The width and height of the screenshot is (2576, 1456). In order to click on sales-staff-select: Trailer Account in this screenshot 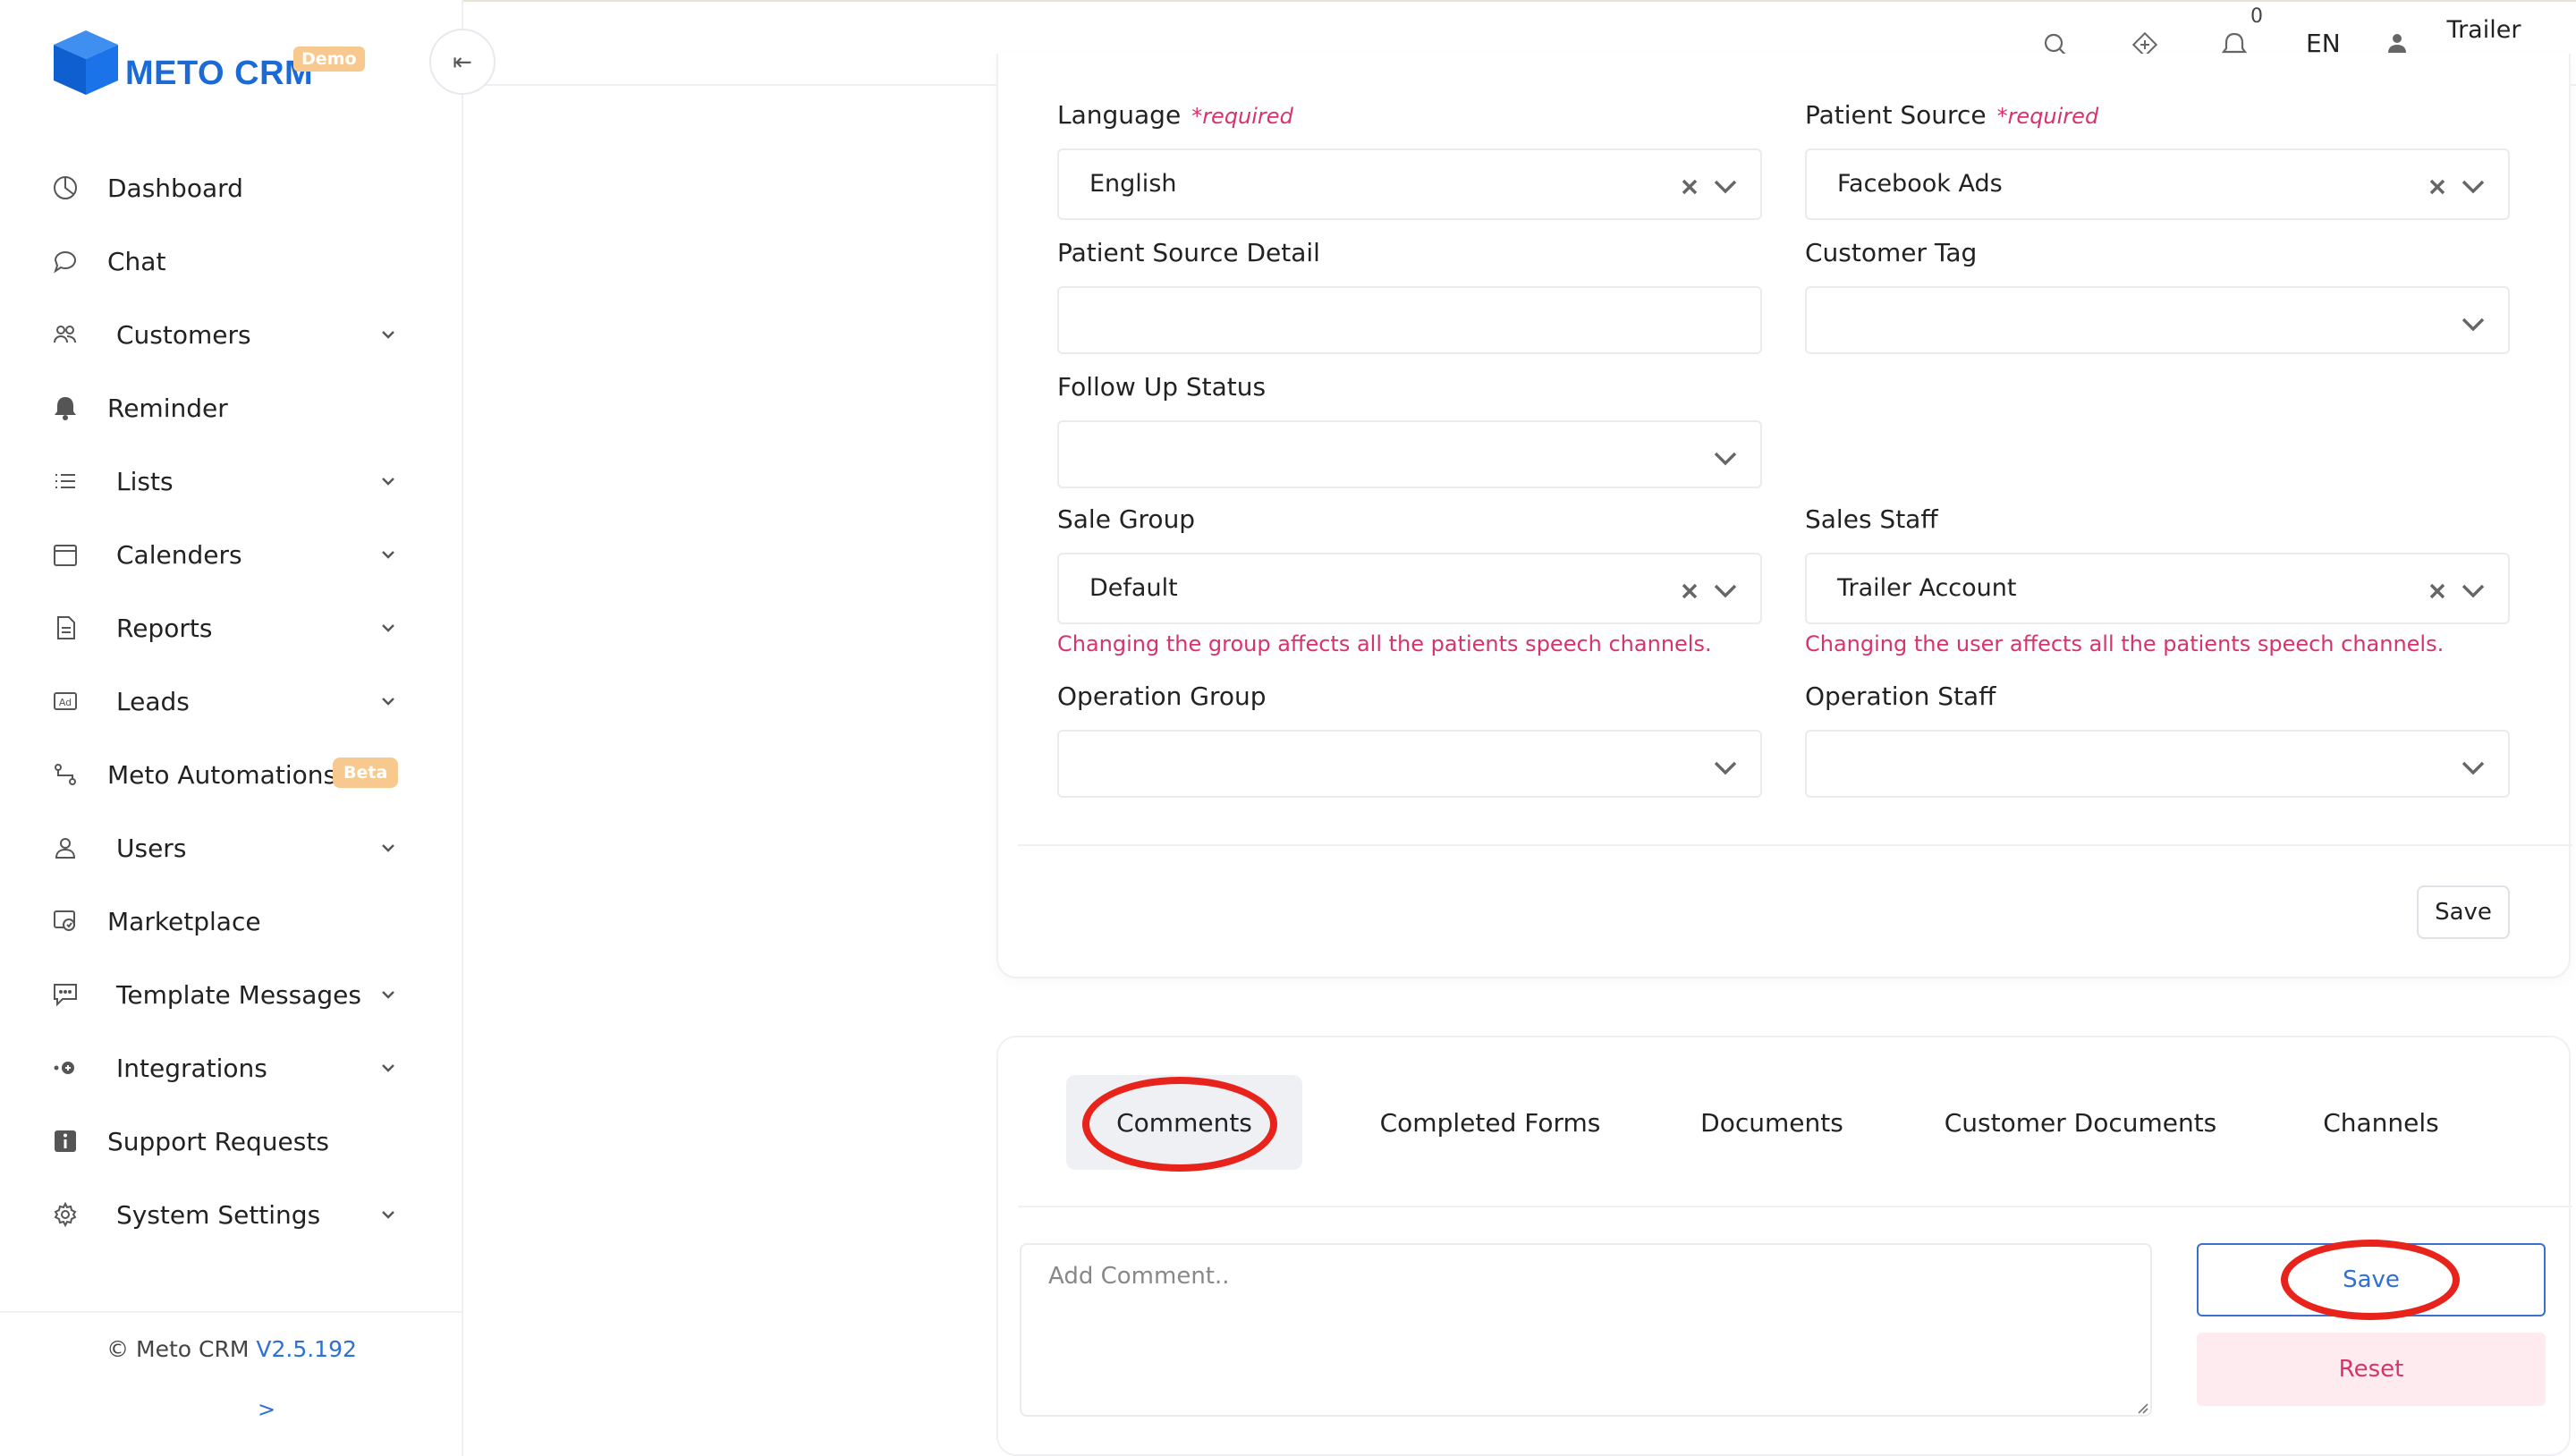, I will do `click(2157, 588)`.